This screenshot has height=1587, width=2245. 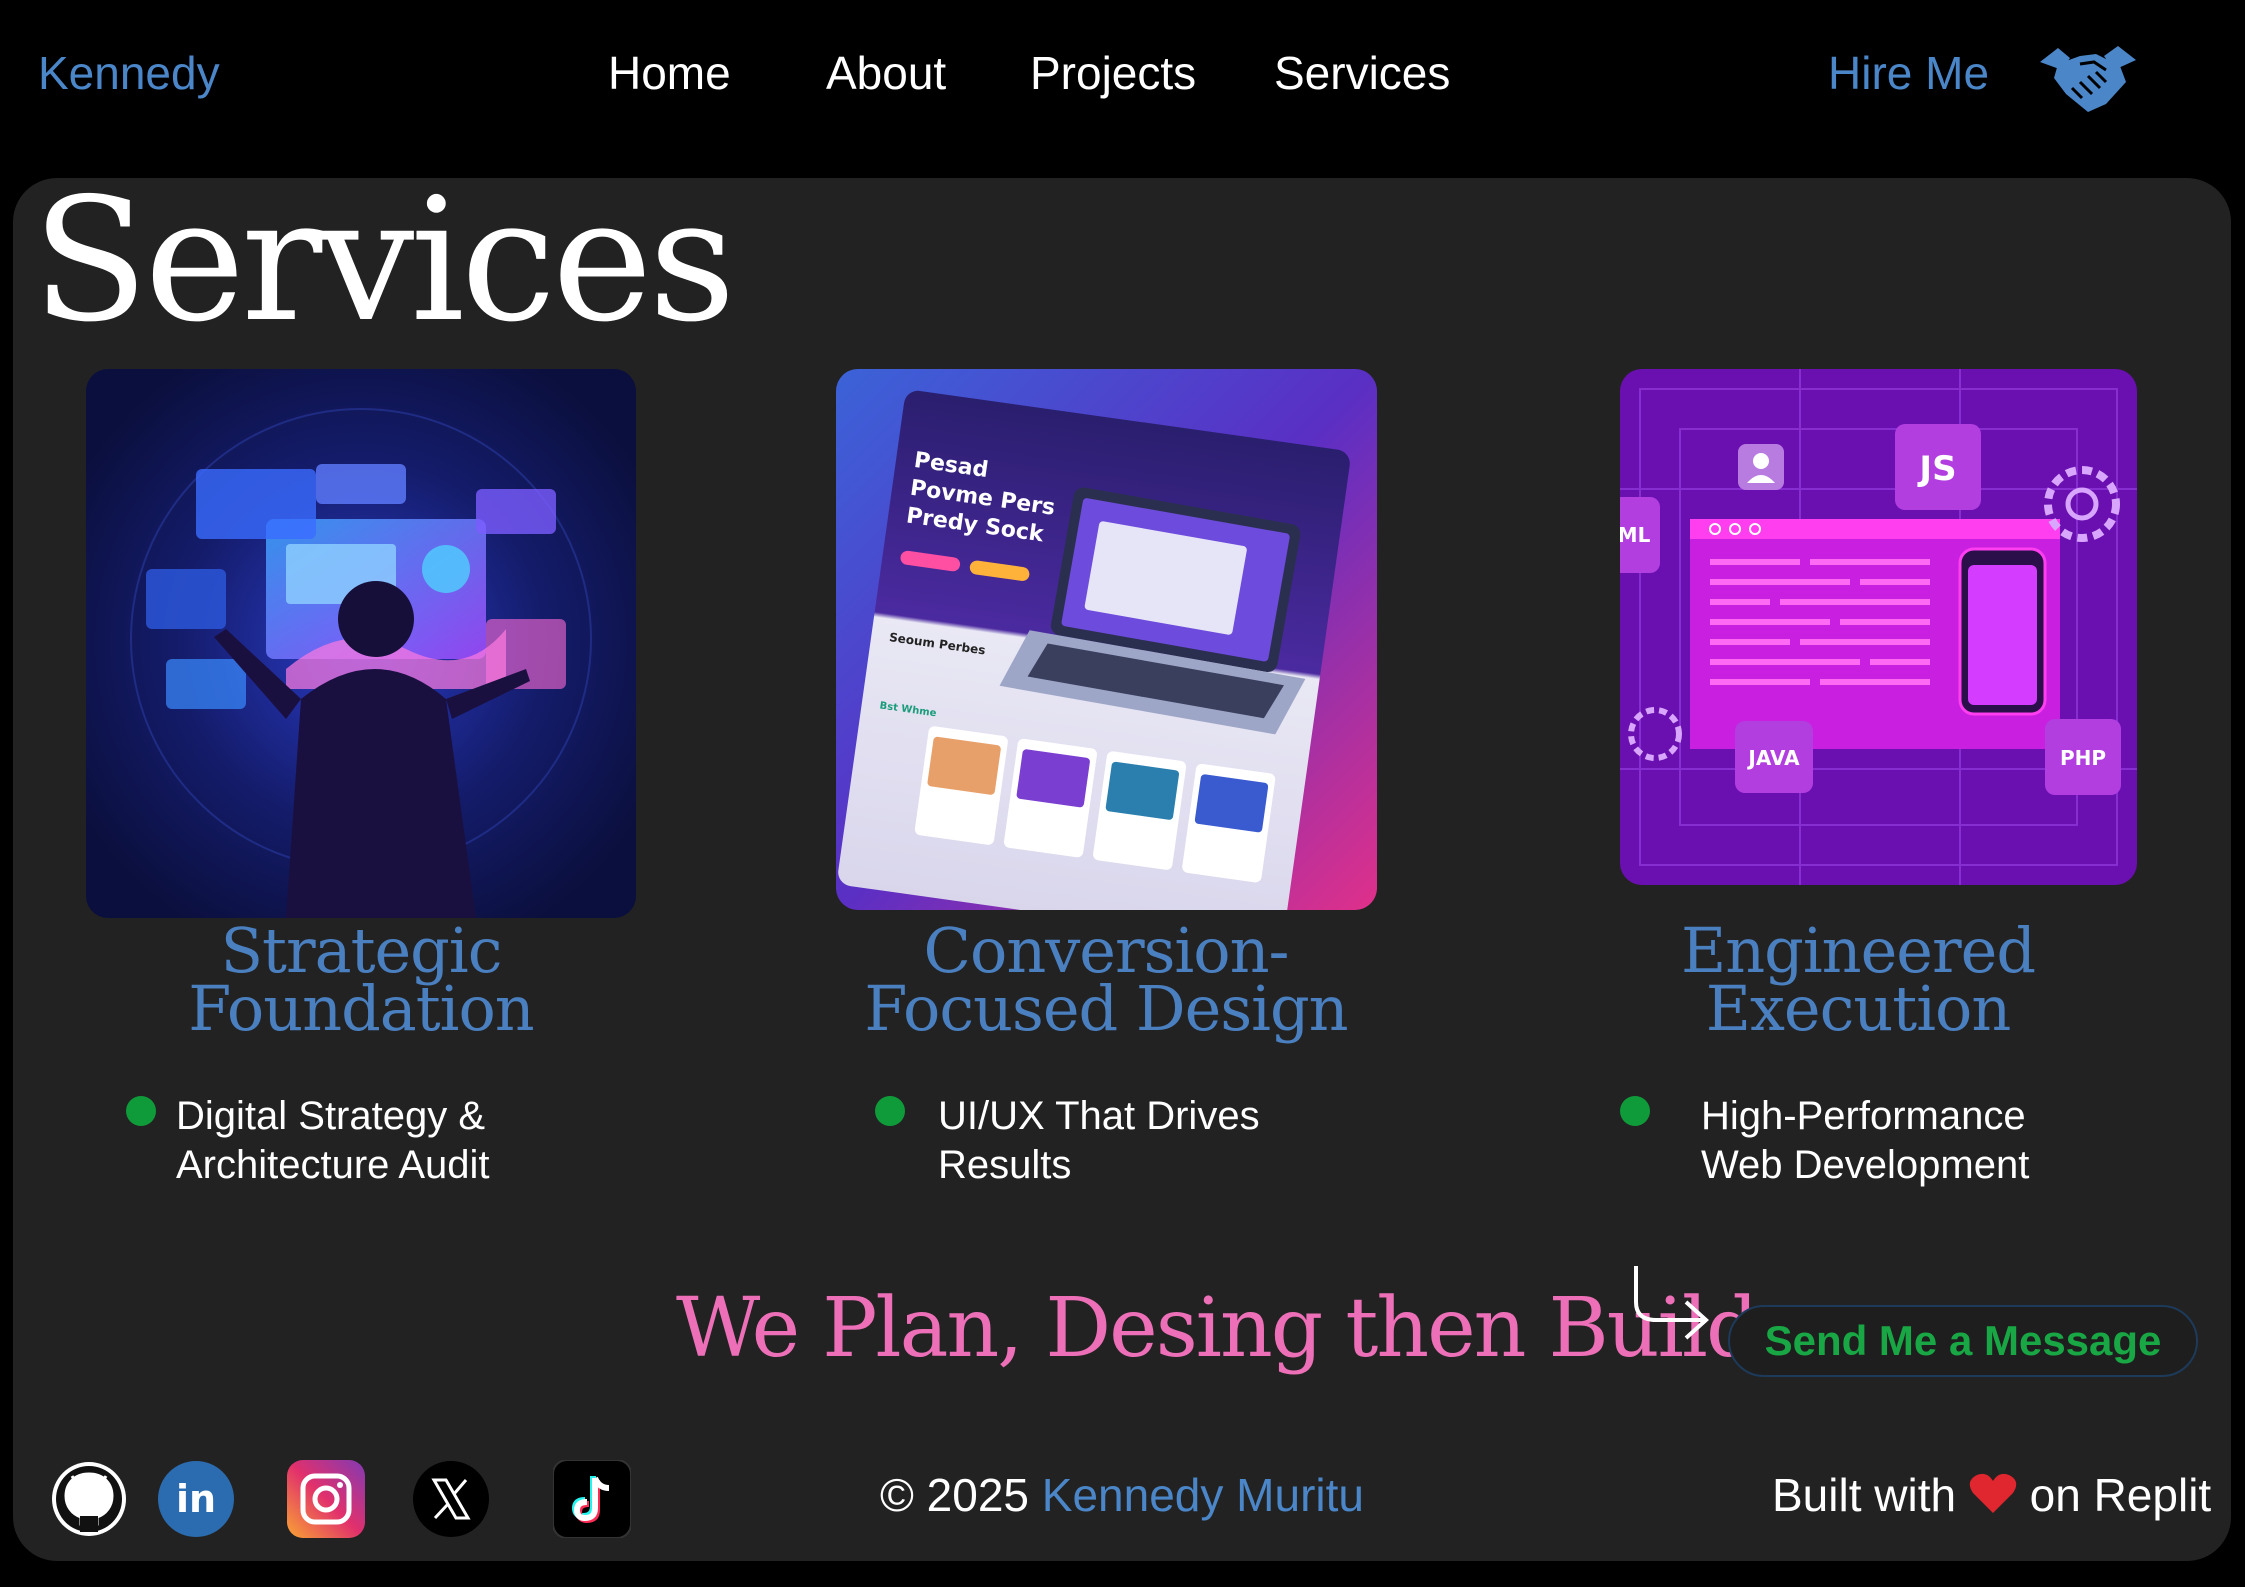 What do you see at coordinates (1963, 1341) in the screenshot?
I see `send-message-button: Send Me a Message` at bounding box center [1963, 1341].